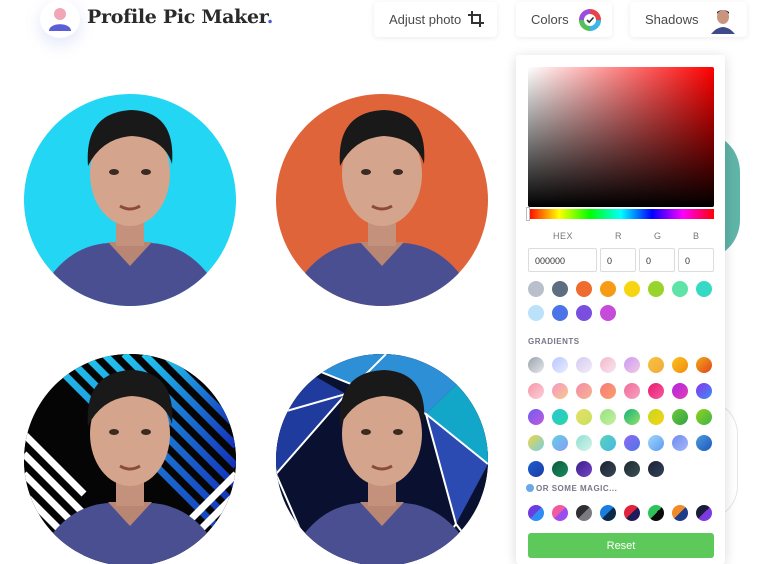 The image size is (767, 564). I want to click on app-logo, so click(60, 19).